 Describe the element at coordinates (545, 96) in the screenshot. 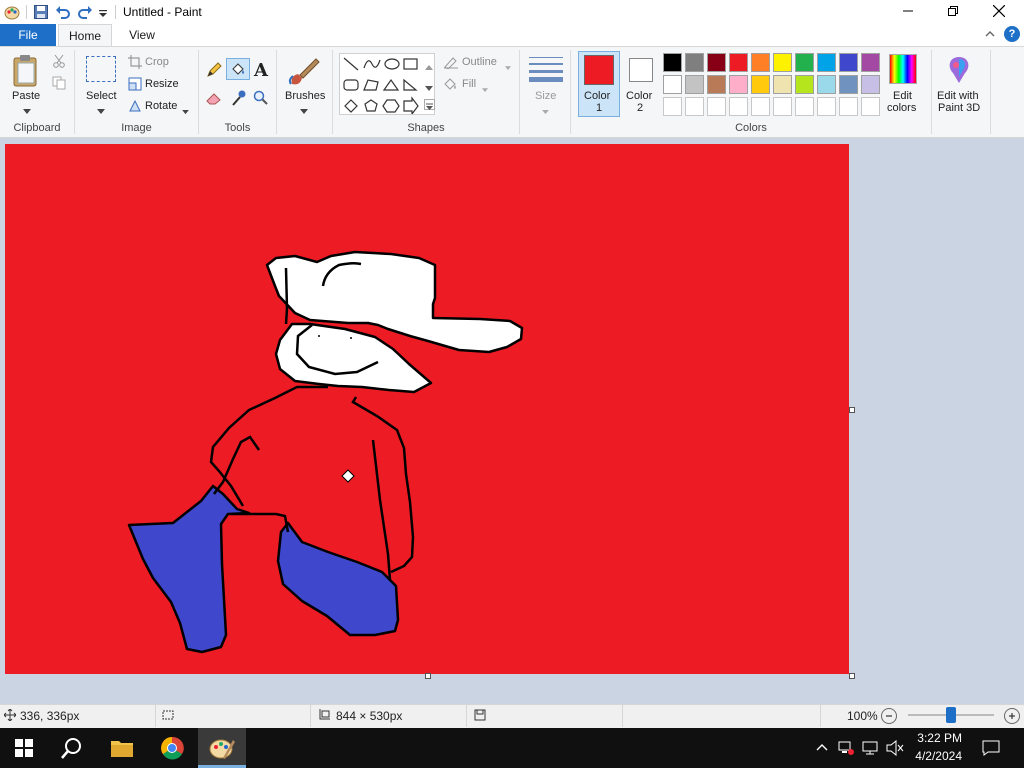

I see `size-label: Size` at that location.